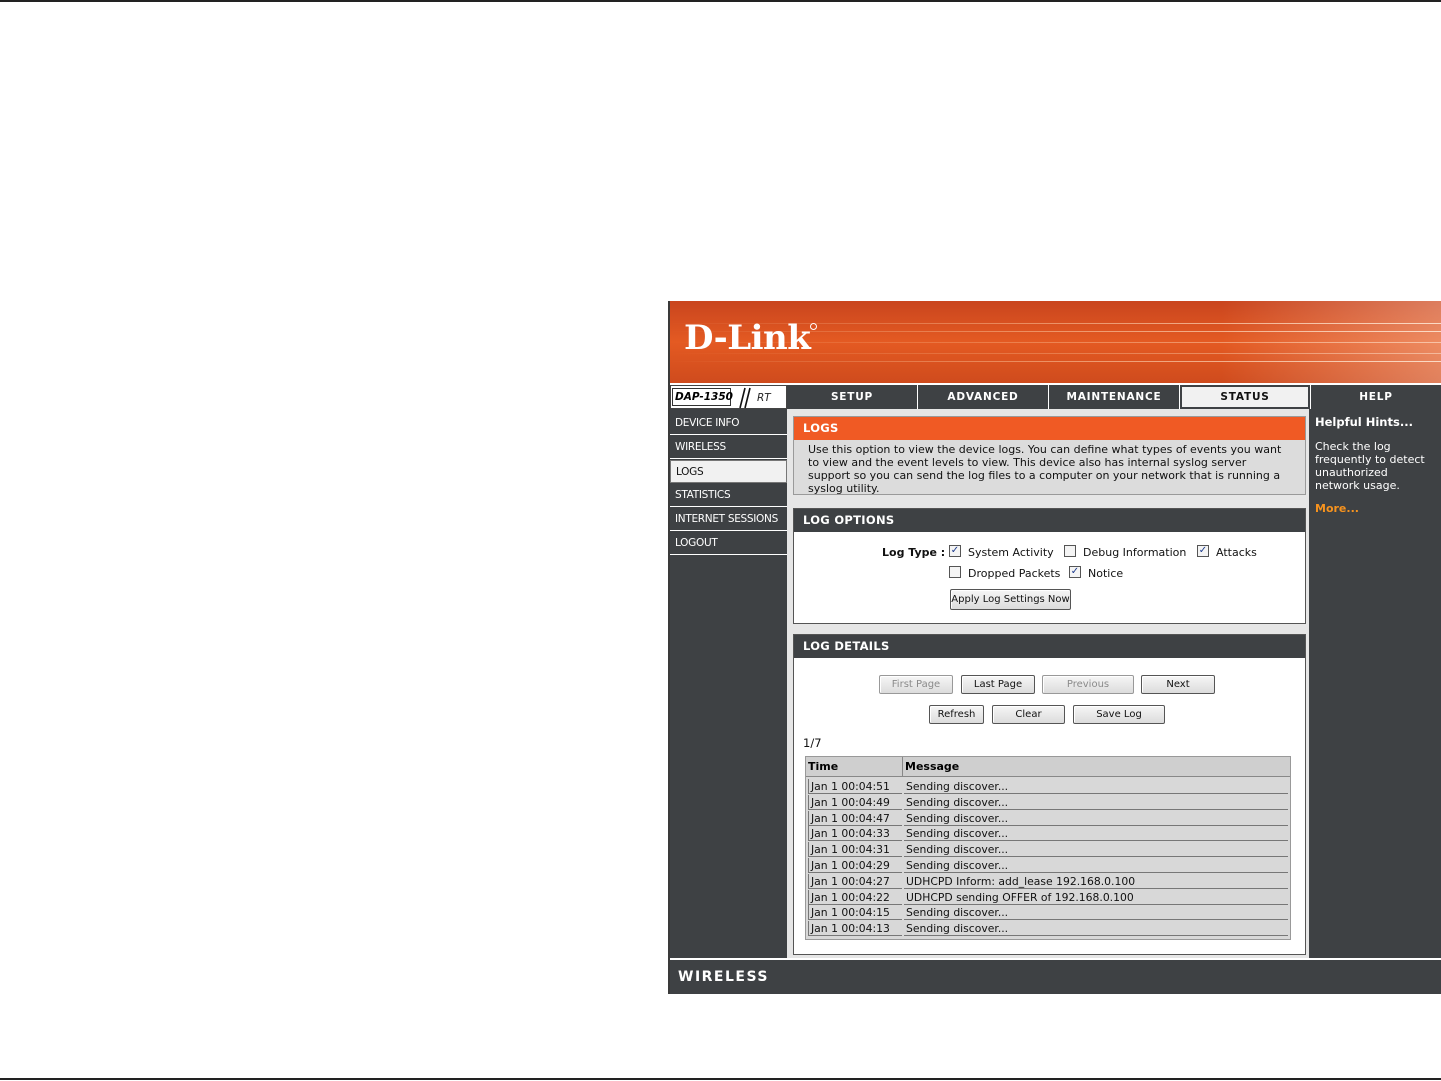 The image size is (1441, 1081). Describe the element at coordinates (1245, 397) in the screenshot. I see `tab-status: STATUS` at that location.